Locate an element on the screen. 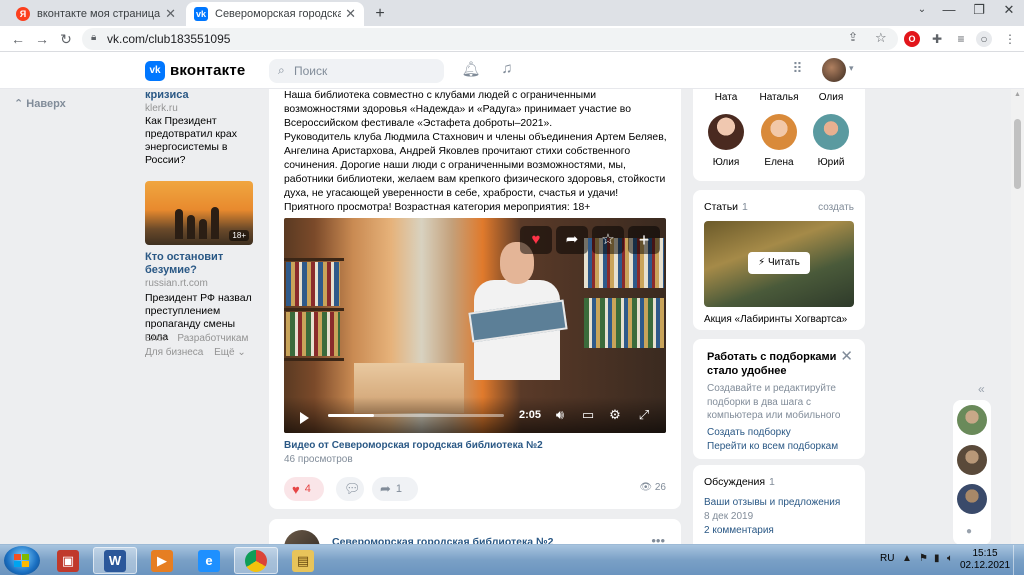 The image size is (1024, 575). collapse-chevron-icon: « is located at coordinates (981, 389).